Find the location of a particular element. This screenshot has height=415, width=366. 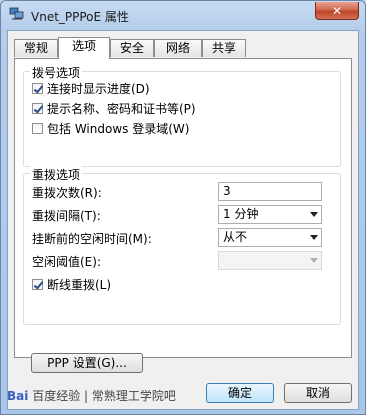

prompt-credentials-label: 提示名称、密码和证书等(P) is located at coordinates (121, 108).